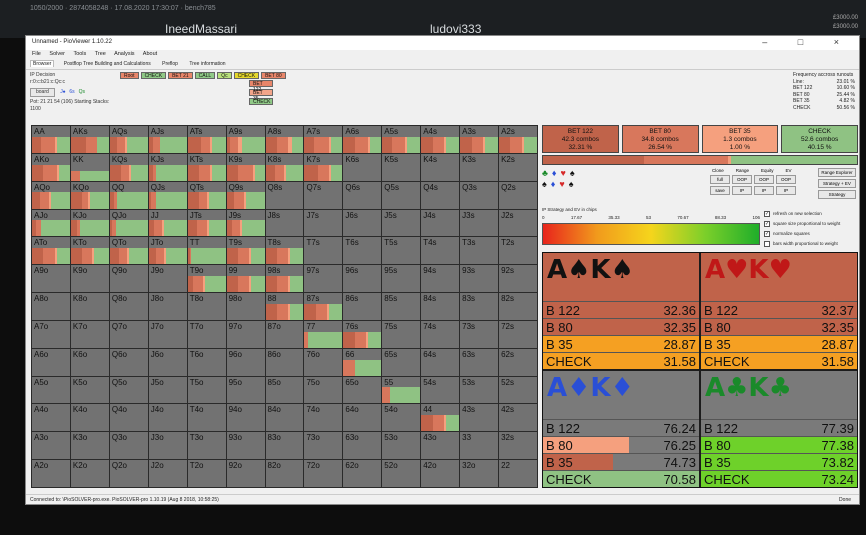 The image size is (866, 535). Describe the element at coordinates (362, 446) in the screenshot. I see `hand-cell-63o: 63o` at that location.